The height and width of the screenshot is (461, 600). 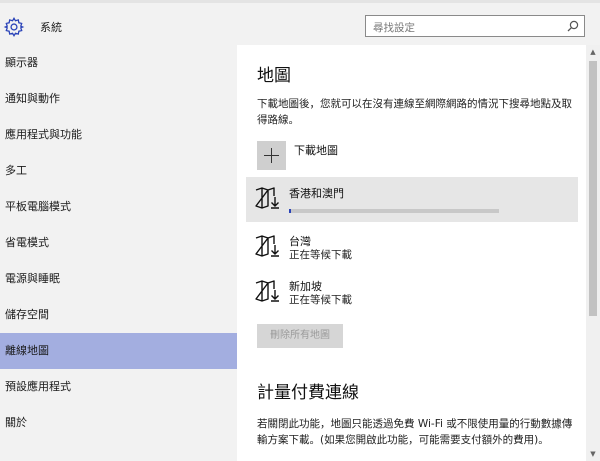 I want to click on download-maps-label: 下載地圖, so click(x=316, y=150).